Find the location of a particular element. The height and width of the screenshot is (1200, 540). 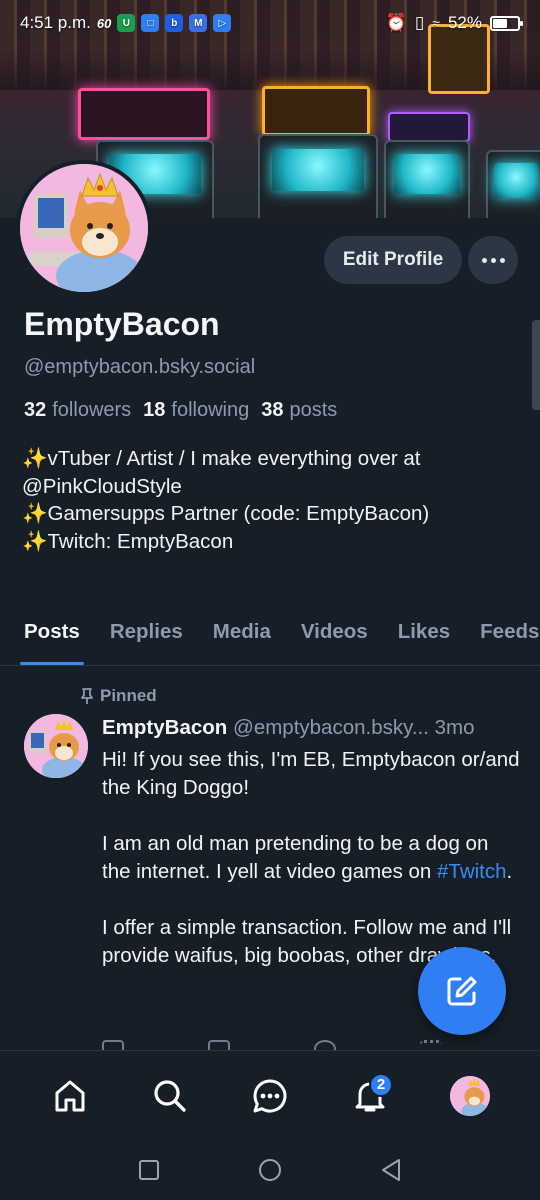

tab-replies: Replies is located at coordinates (146, 638).